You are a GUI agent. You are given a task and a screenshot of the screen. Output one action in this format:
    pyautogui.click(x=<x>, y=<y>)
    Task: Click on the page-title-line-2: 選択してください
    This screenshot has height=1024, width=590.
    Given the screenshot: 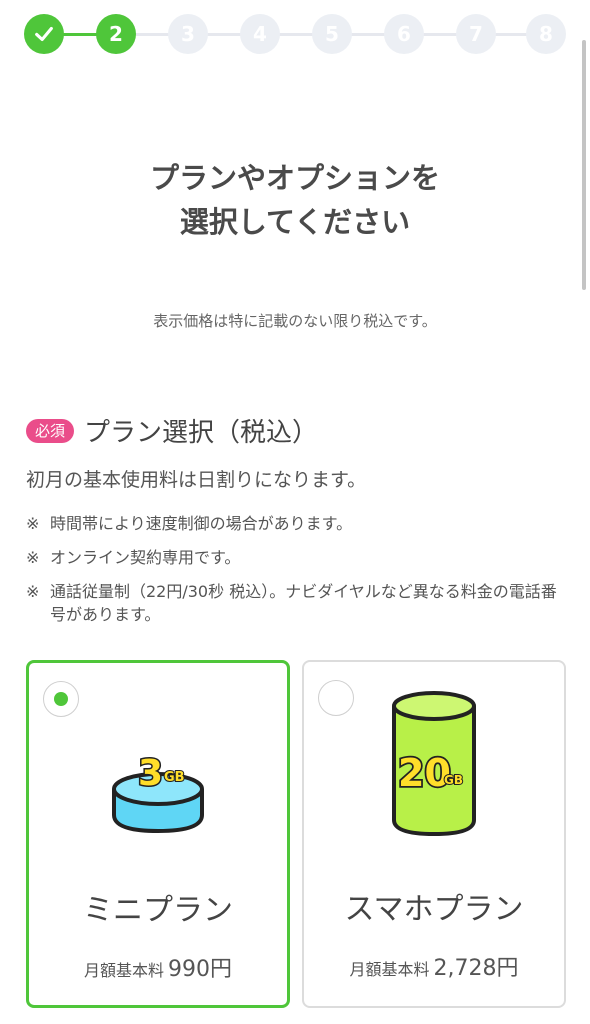 What is the action you would take?
    pyautogui.click(x=295, y=222)
    